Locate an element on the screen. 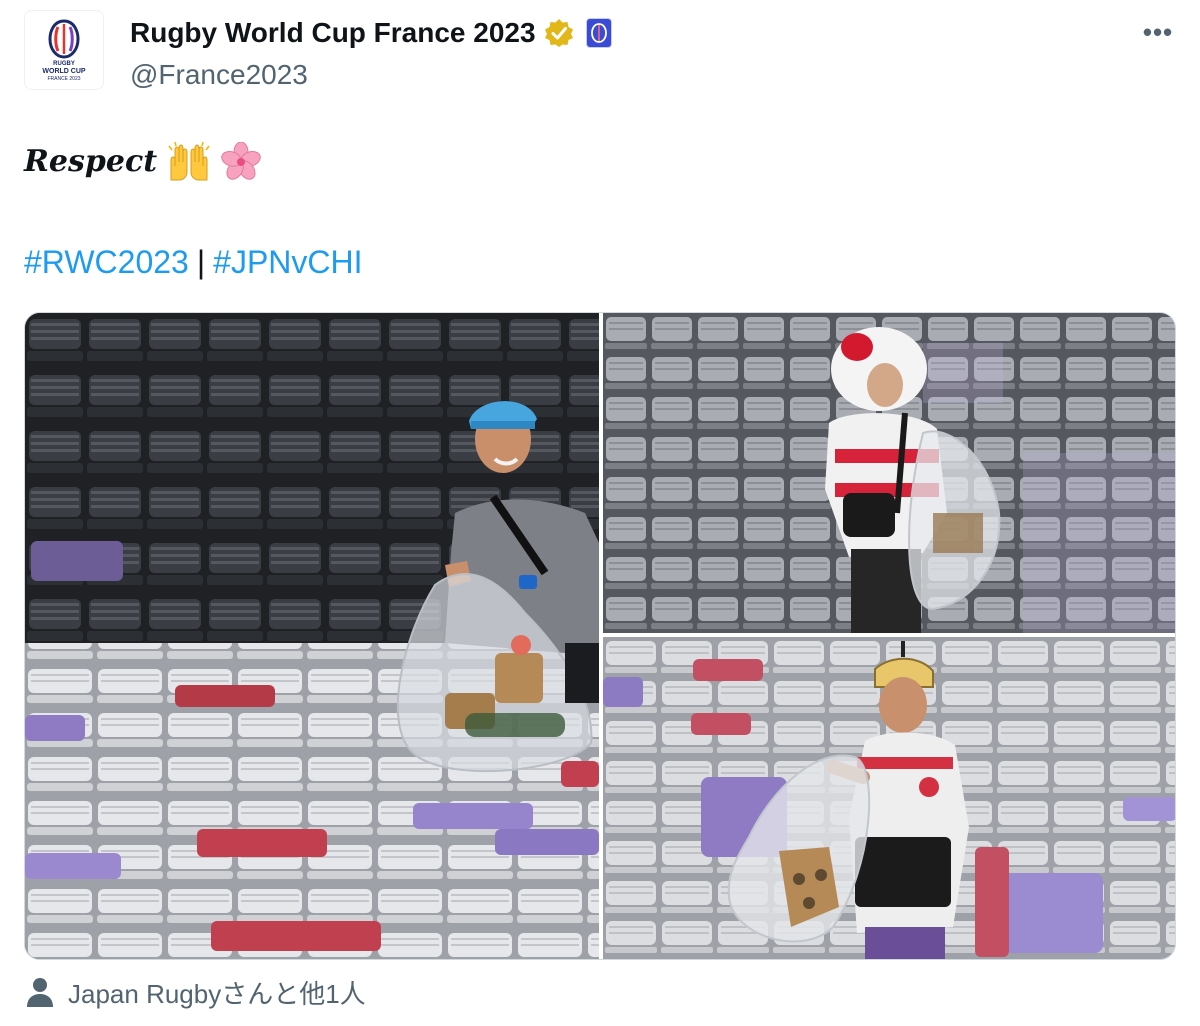 The image size is (1200, 1026). display-name-row: Rugby World Cup France 2023 is located at coordinates (371, 33).